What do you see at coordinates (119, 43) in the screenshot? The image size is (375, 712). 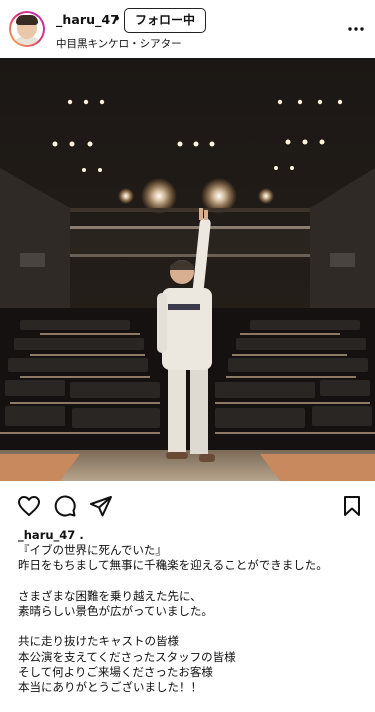 I see `post-location: 中目黒キンケロ・シアター` at bounding box center [119, 43].